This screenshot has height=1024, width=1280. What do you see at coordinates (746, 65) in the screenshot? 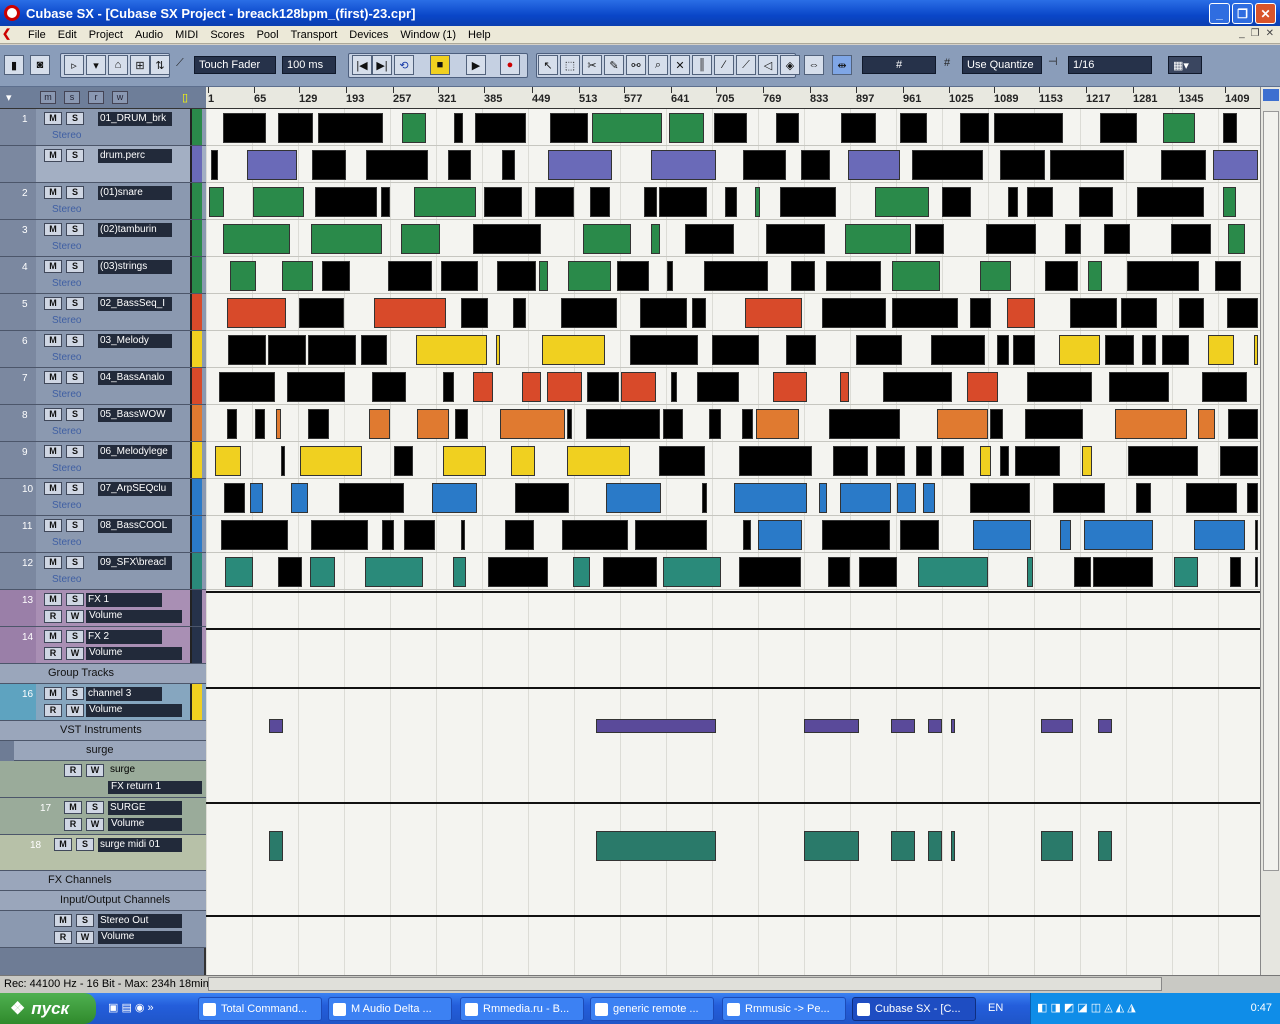
I see `line-tool-icon: ⟋` at bounding box center [746, 65].